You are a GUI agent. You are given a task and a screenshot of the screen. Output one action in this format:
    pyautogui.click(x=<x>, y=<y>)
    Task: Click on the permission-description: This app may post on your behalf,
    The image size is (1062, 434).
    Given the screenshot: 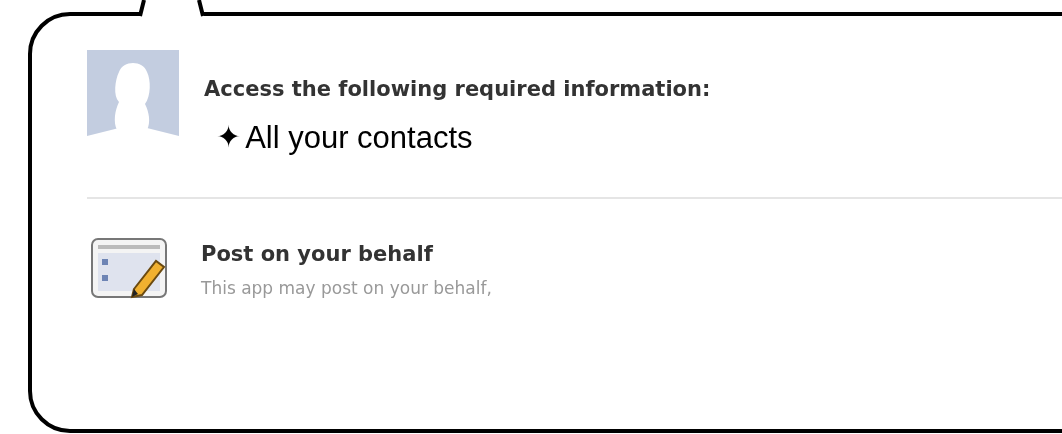 What is the action you would take?
    pyautogui.click(x=346, y=288)
    